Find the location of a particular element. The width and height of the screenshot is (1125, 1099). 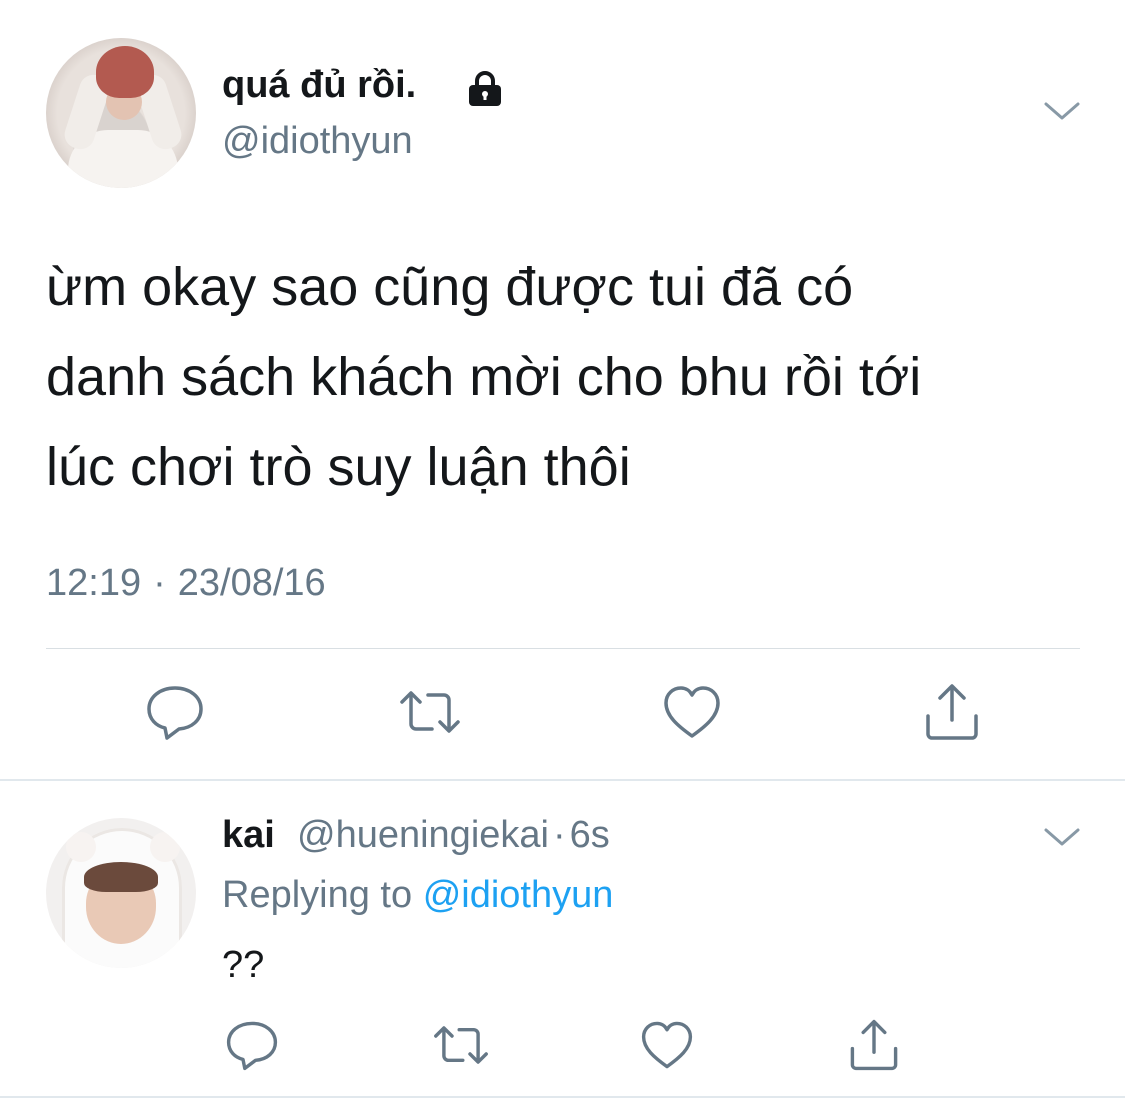

reply-handle: @hueningiekai is located at coordinates (423, 835).